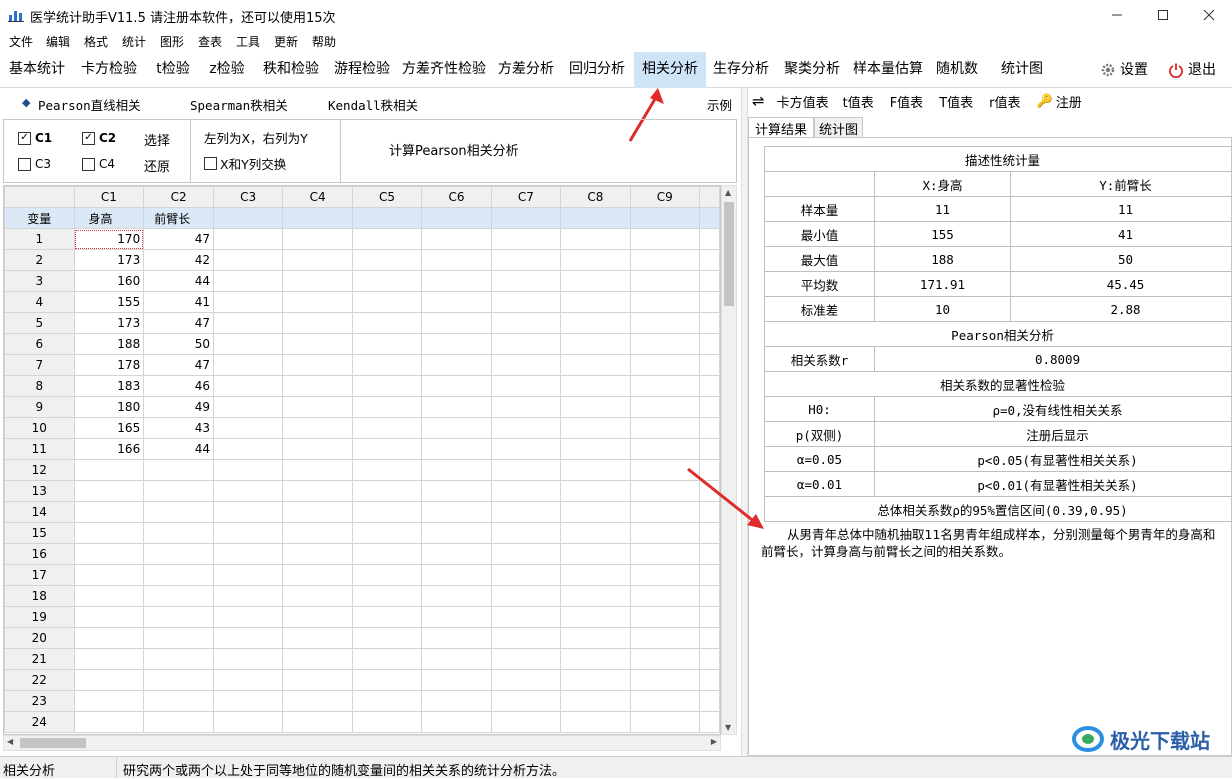 Image resolution: width=1232 pixels, height=779 pixels. I want to click on tab-z-test: z检验, so click(227, 70).